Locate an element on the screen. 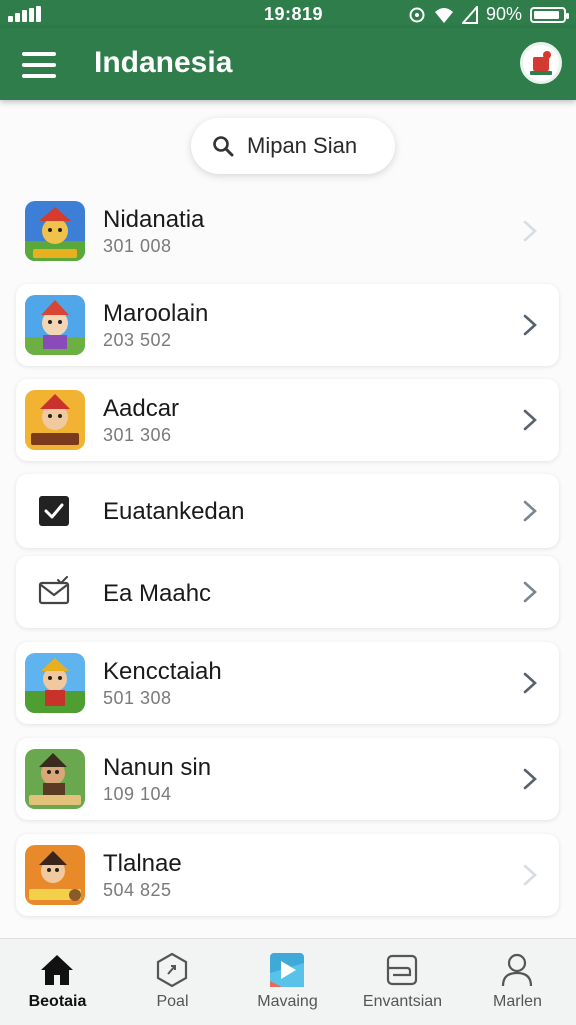  nav-home: Beotaia is located at coordinates (57, 982).